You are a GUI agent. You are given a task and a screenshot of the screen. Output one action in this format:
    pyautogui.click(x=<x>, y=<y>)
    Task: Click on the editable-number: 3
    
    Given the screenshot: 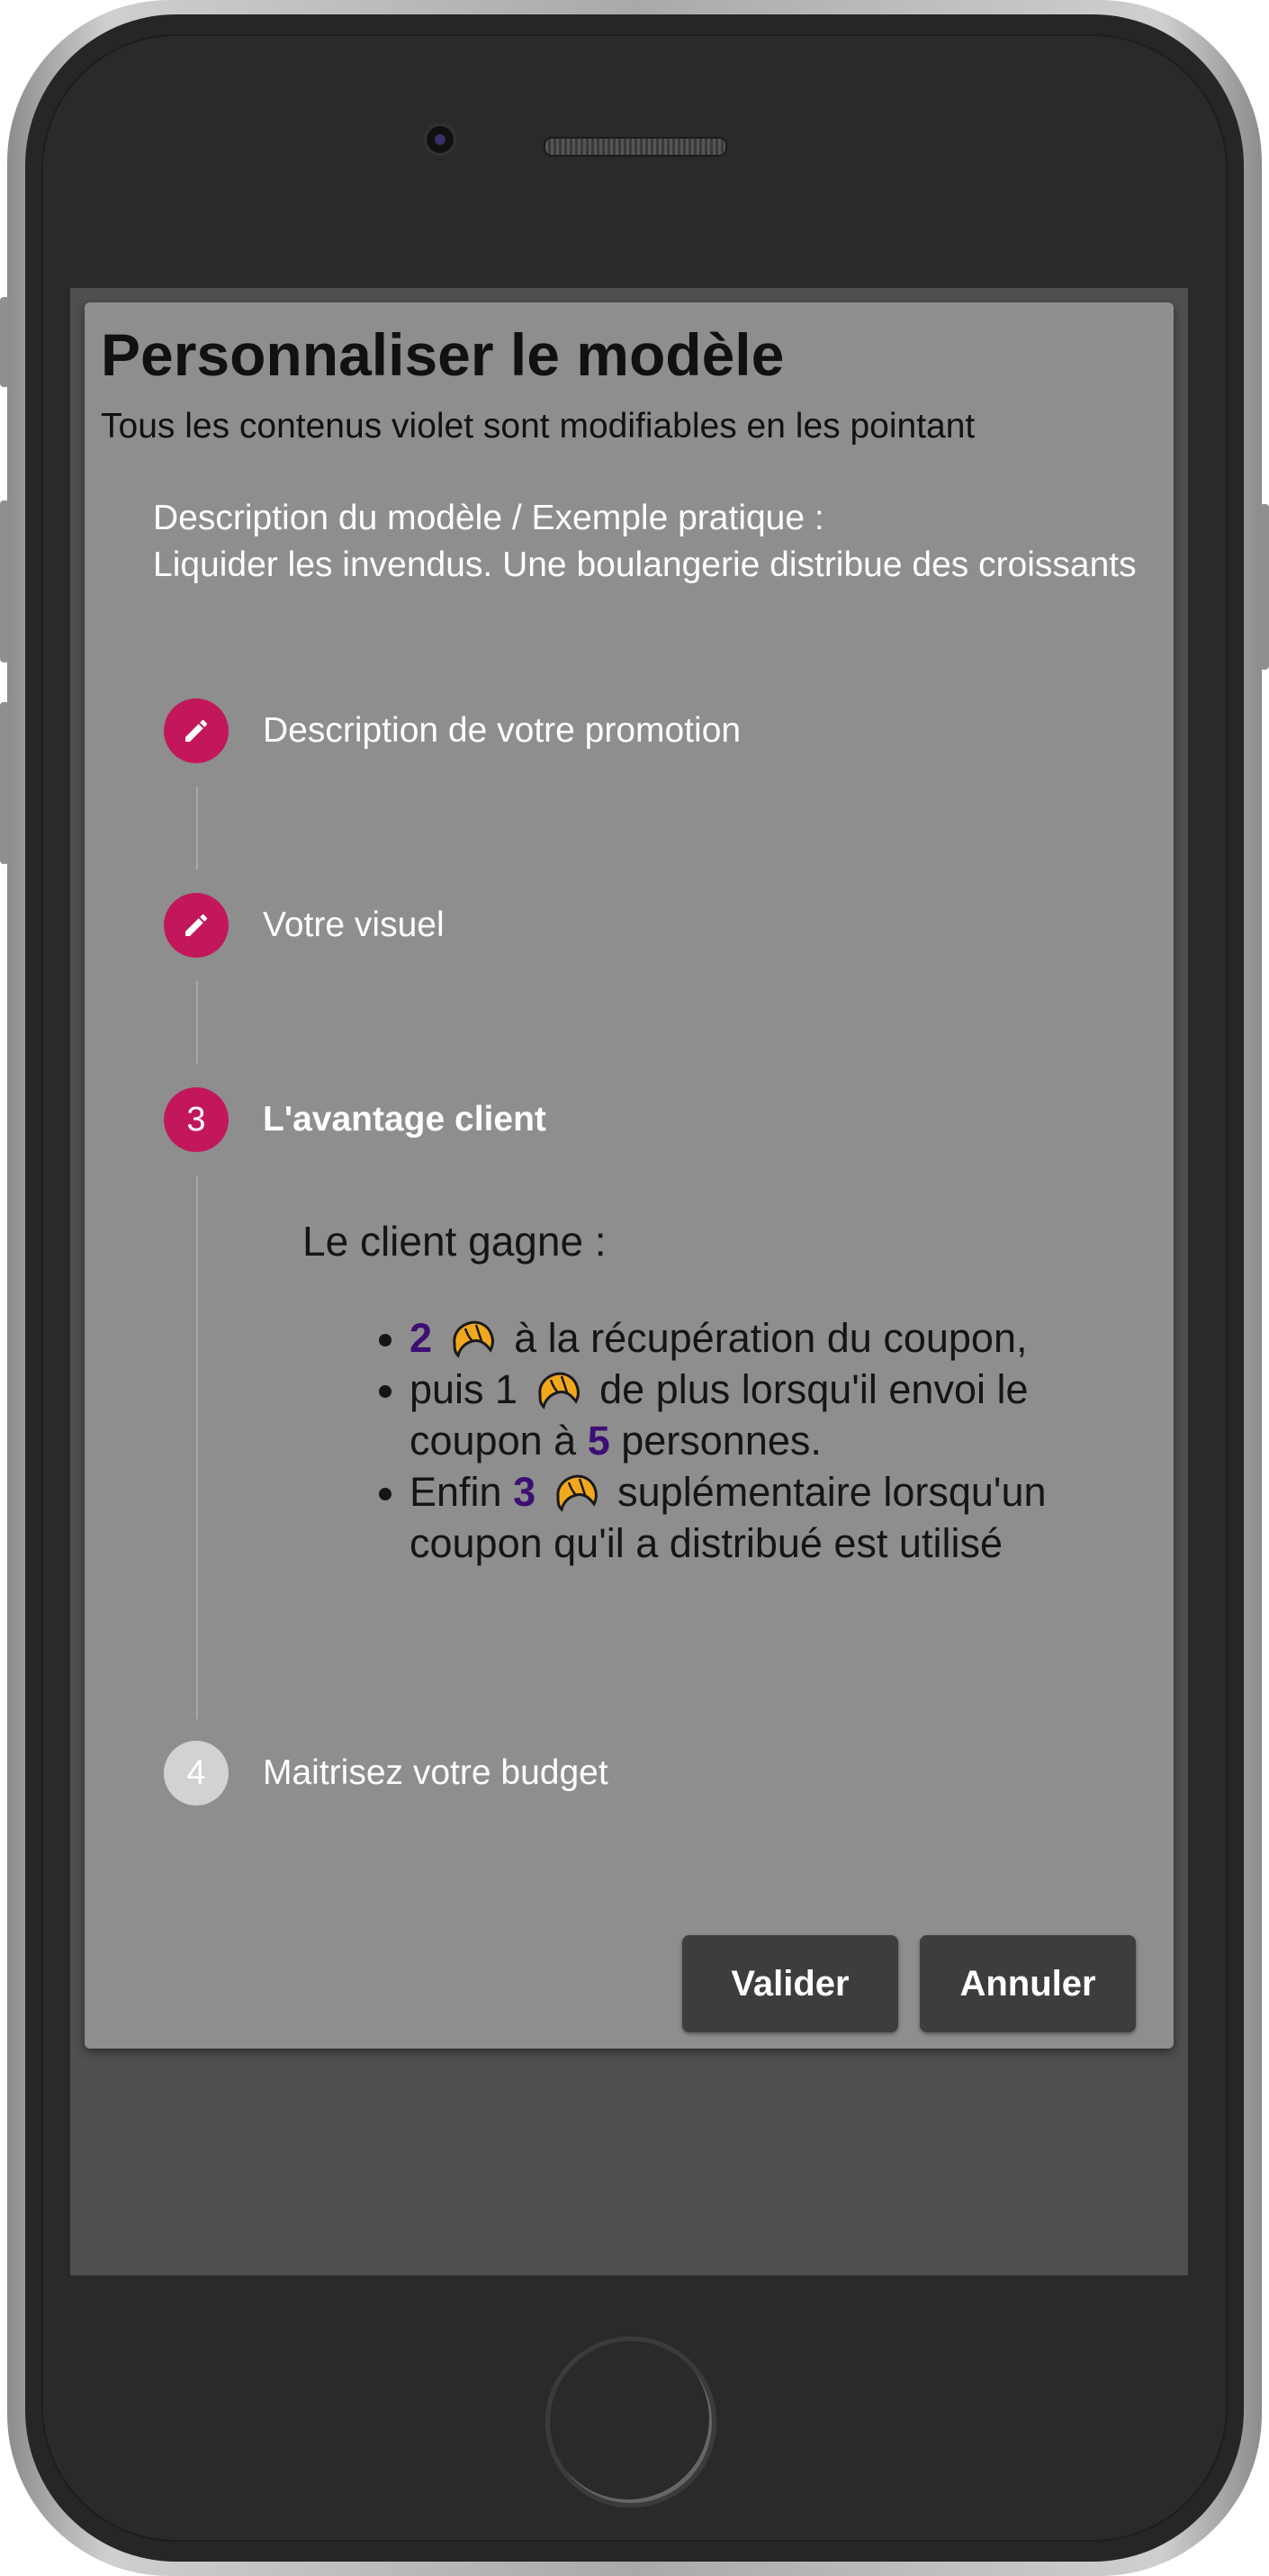 What is the action you would take?
    pyautogui.click(x=525, y=1492)
    